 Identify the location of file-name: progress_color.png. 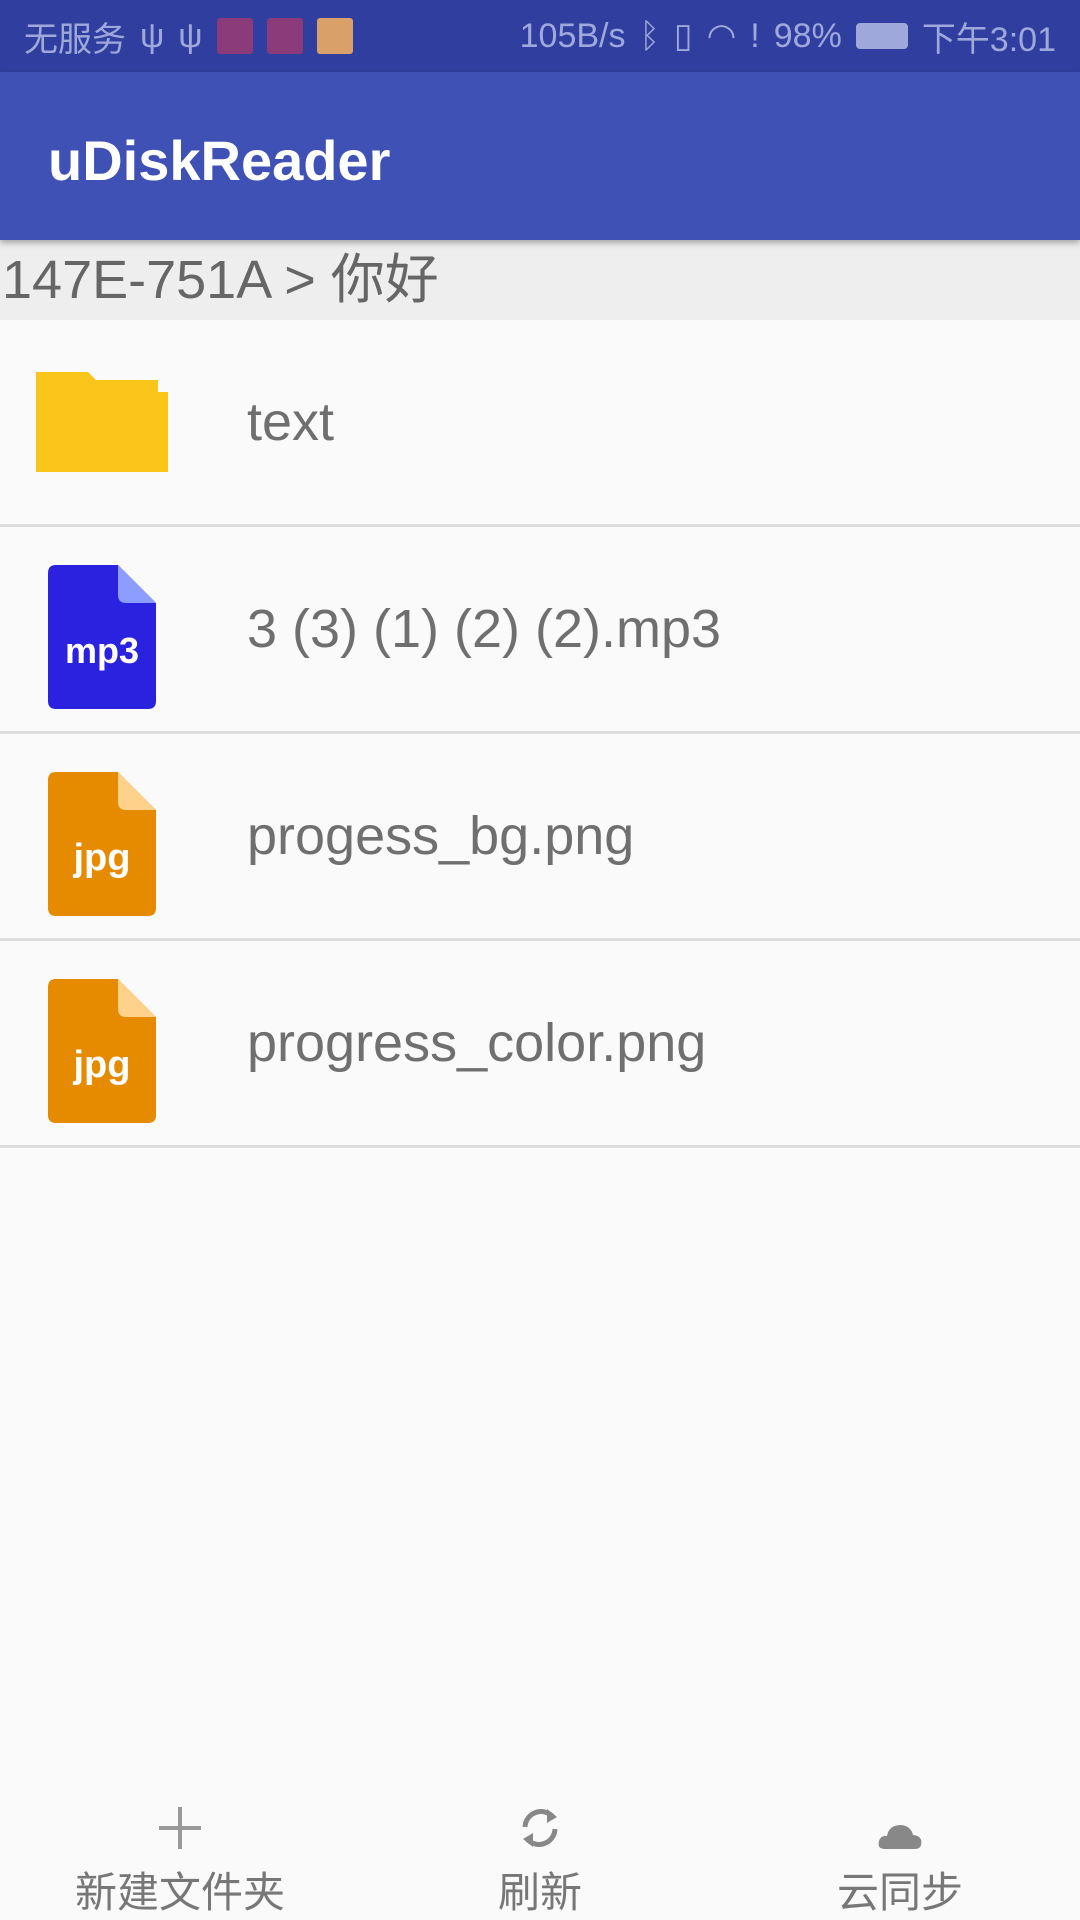
(477, 1043).